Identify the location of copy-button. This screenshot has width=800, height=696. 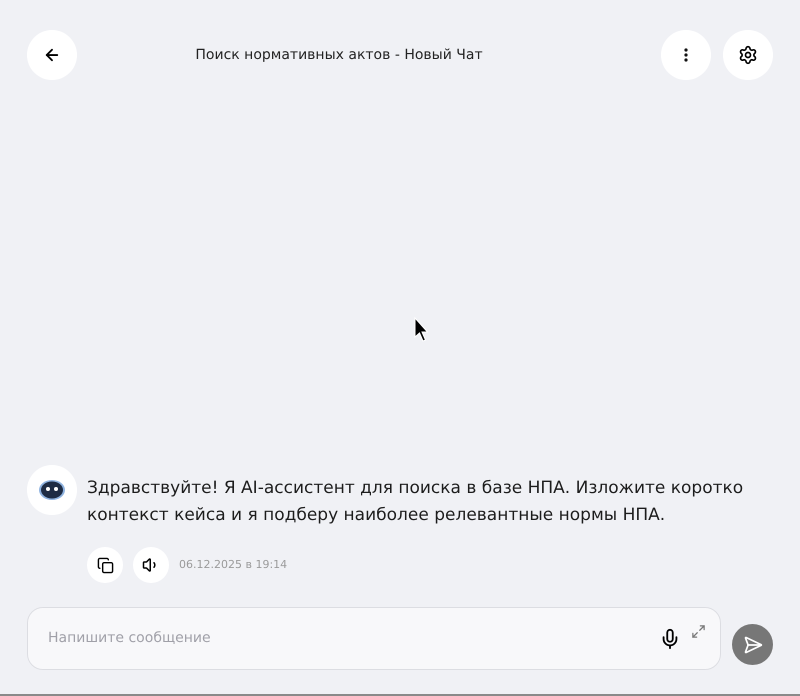
(105, 565).